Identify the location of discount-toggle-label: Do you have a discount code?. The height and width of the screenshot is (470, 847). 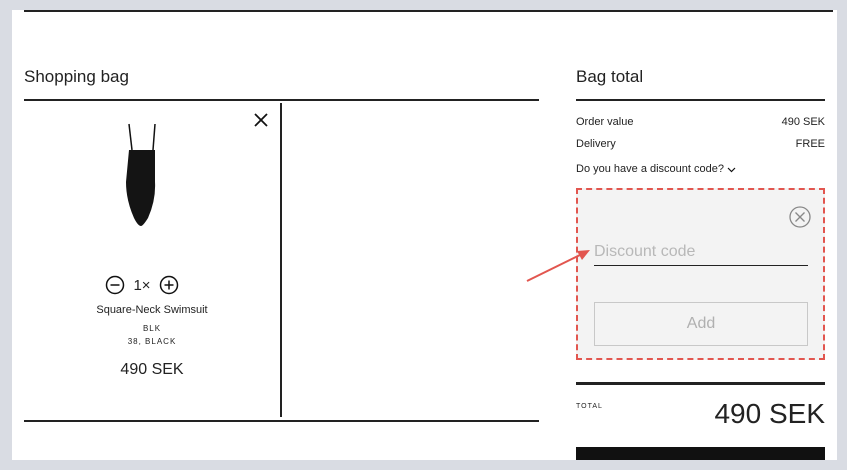
(650, 169).